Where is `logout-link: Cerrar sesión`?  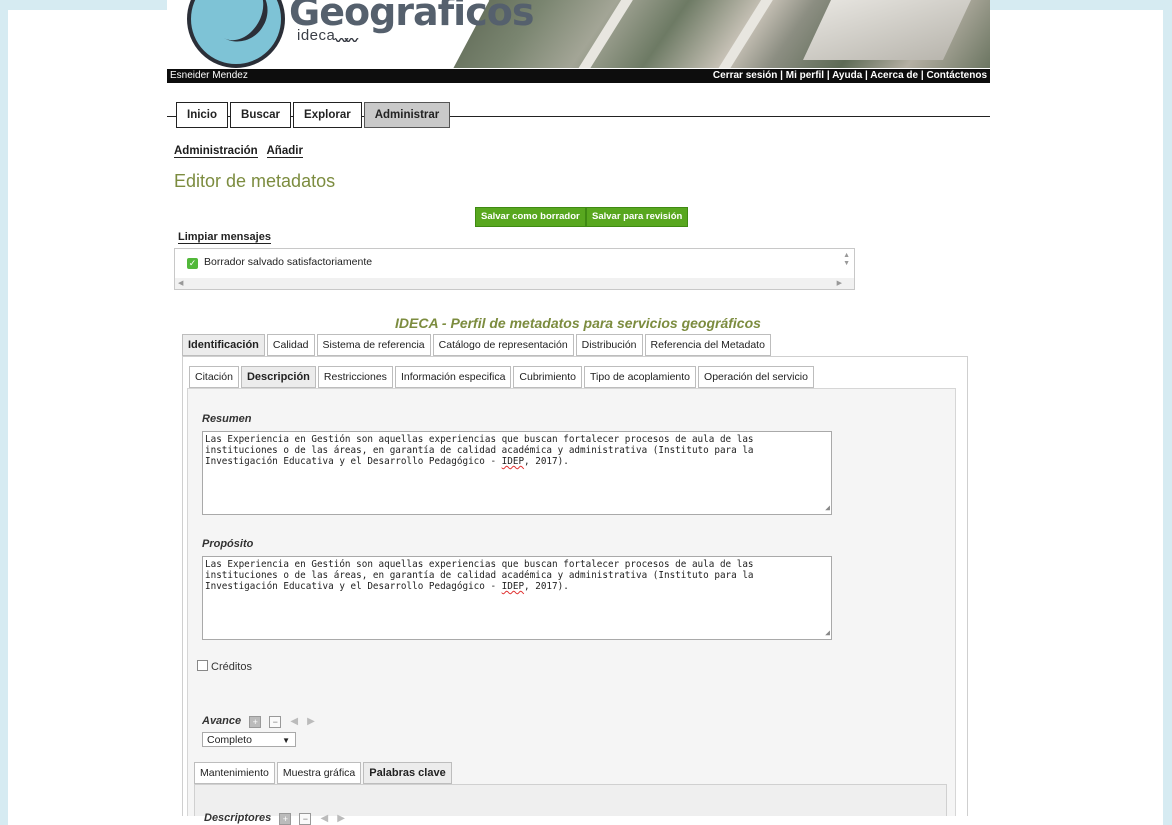
logout-link: Cerrar sesión is located at coordinates (745, 75).